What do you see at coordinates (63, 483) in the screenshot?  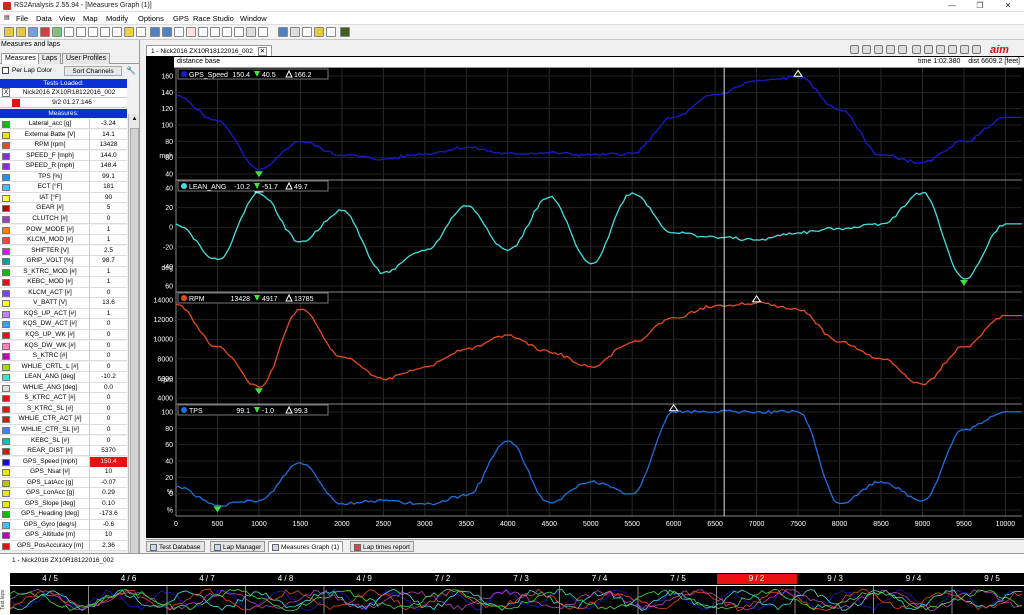 I see `measure-row: GPS_LatAcc [g] -0.07` at bounding box center [63, 483].